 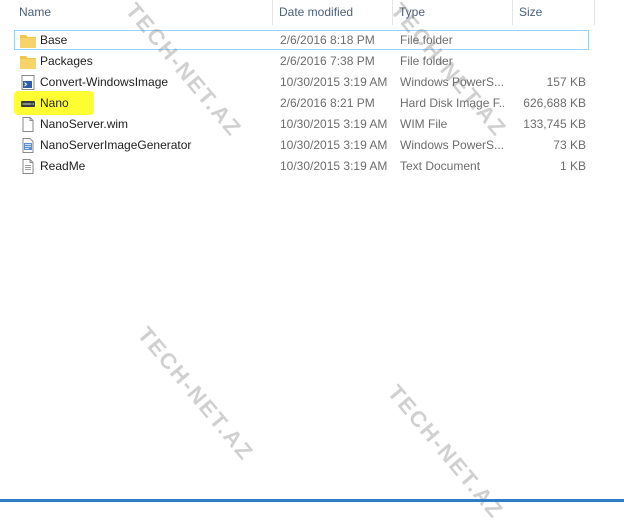 What do you see at coordinates (333, 12) in the screenshot?
I see `column-date-header: Date modified` at bounding box center [333, 12].